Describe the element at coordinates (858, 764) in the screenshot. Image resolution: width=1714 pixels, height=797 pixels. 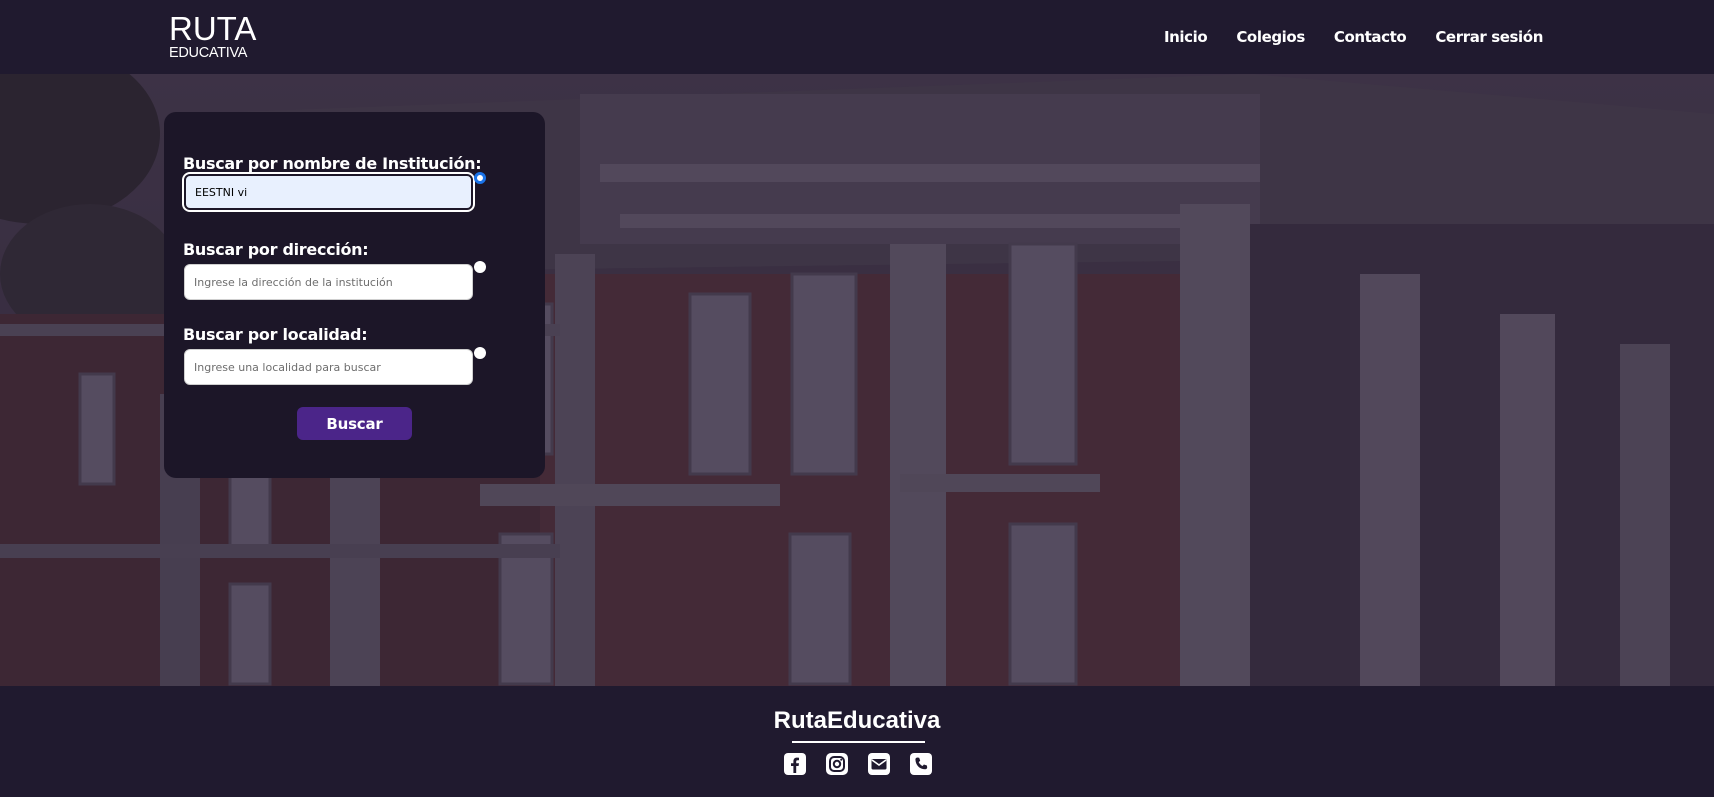
I see `social-links` at that location.